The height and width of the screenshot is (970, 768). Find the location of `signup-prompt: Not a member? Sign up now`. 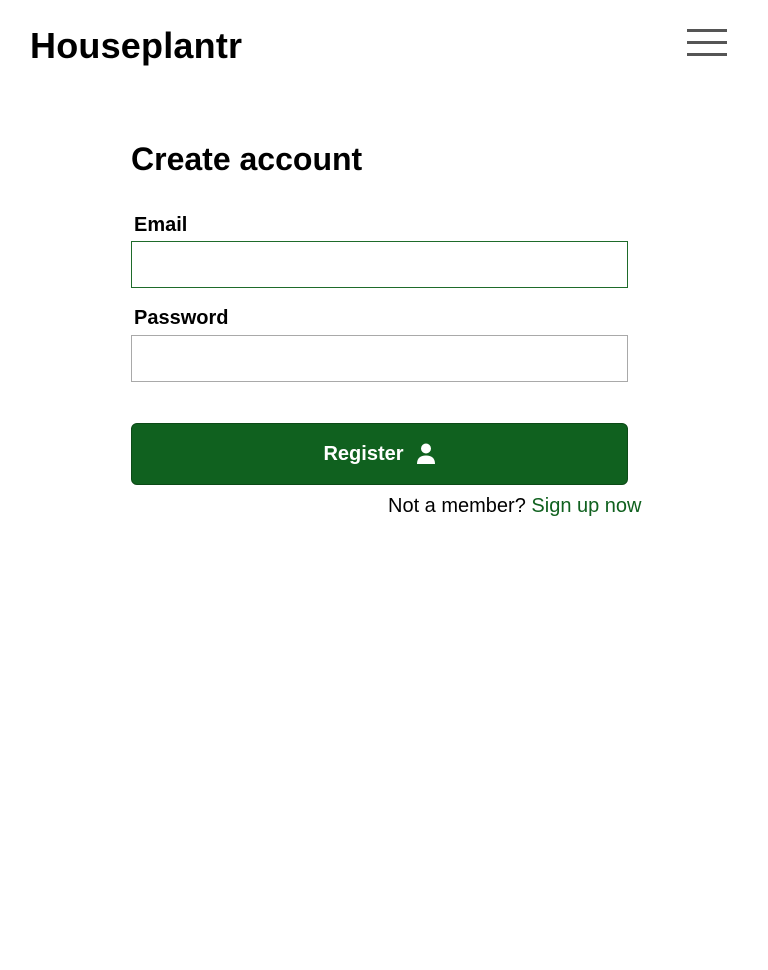

signup-prompt: Not a member? Sign up now is located at coordinates (514, 506).